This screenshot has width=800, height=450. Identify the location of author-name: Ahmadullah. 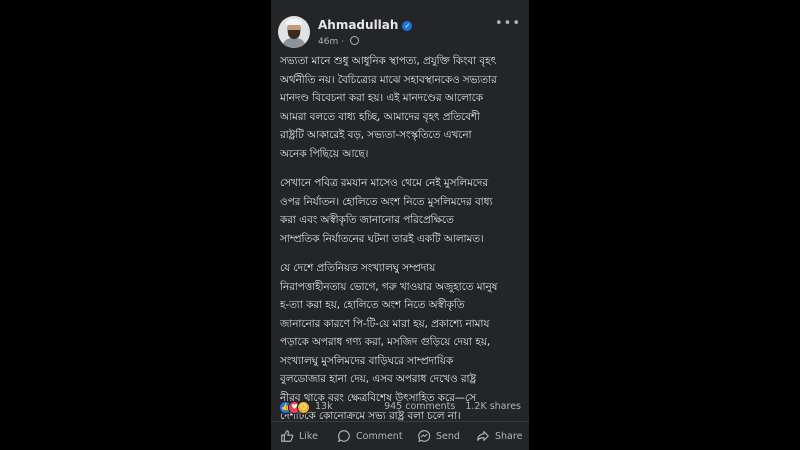
(358, 25).